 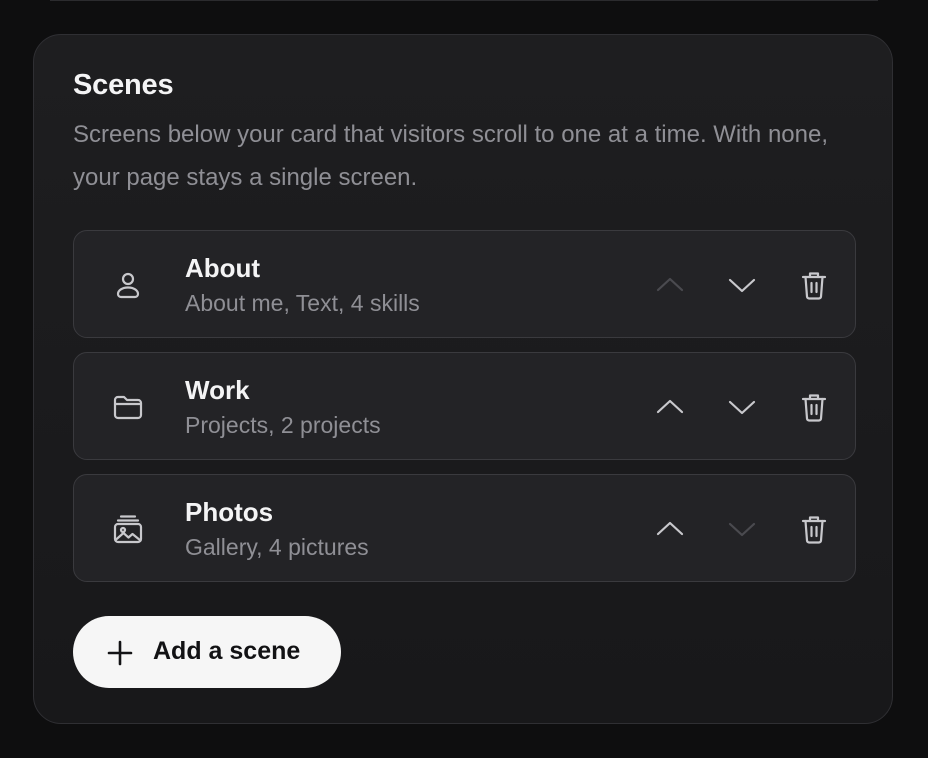 What do you see at coordinates (120, 653) in the screenshot?
I see `plus-icon` at bounding box center [120, 653].